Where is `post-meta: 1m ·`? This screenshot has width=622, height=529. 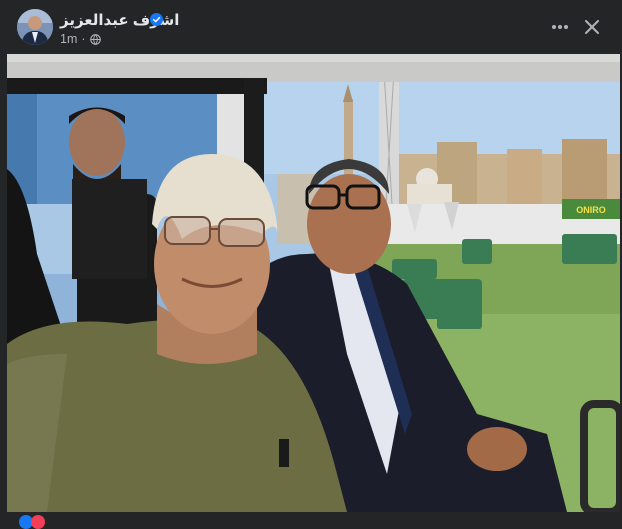 post-meta: 1m · is located at coordinates (80, 39).